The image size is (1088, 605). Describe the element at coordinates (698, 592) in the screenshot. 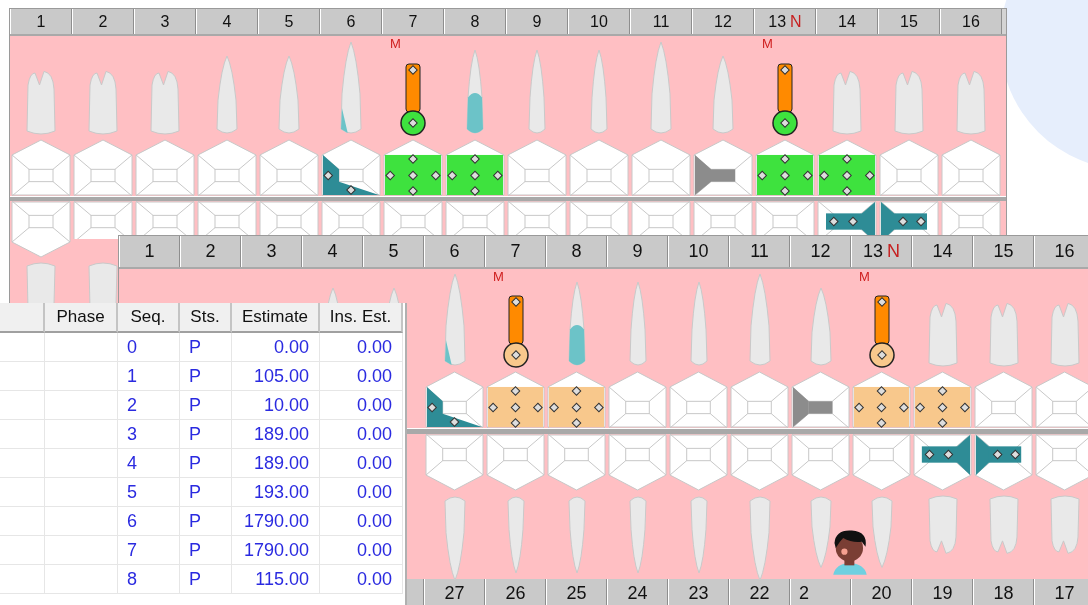

I see `tooth-number-header: 23` at that location.